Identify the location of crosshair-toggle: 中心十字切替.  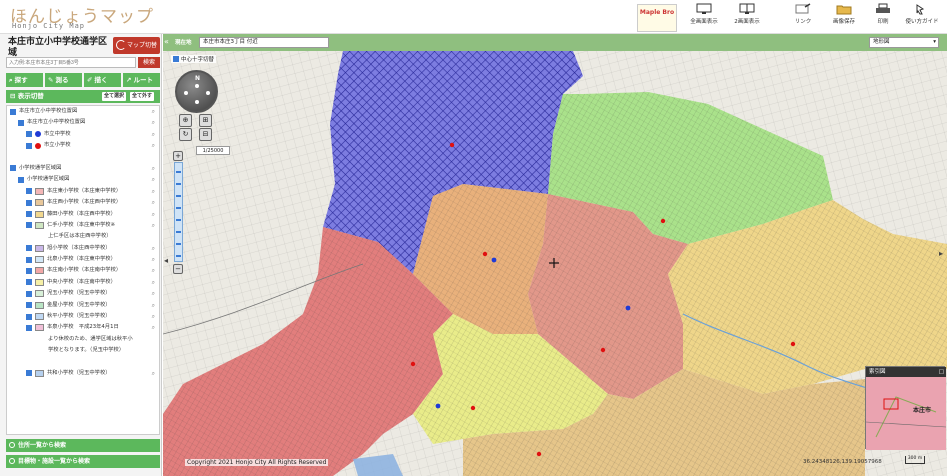
(194, 59).